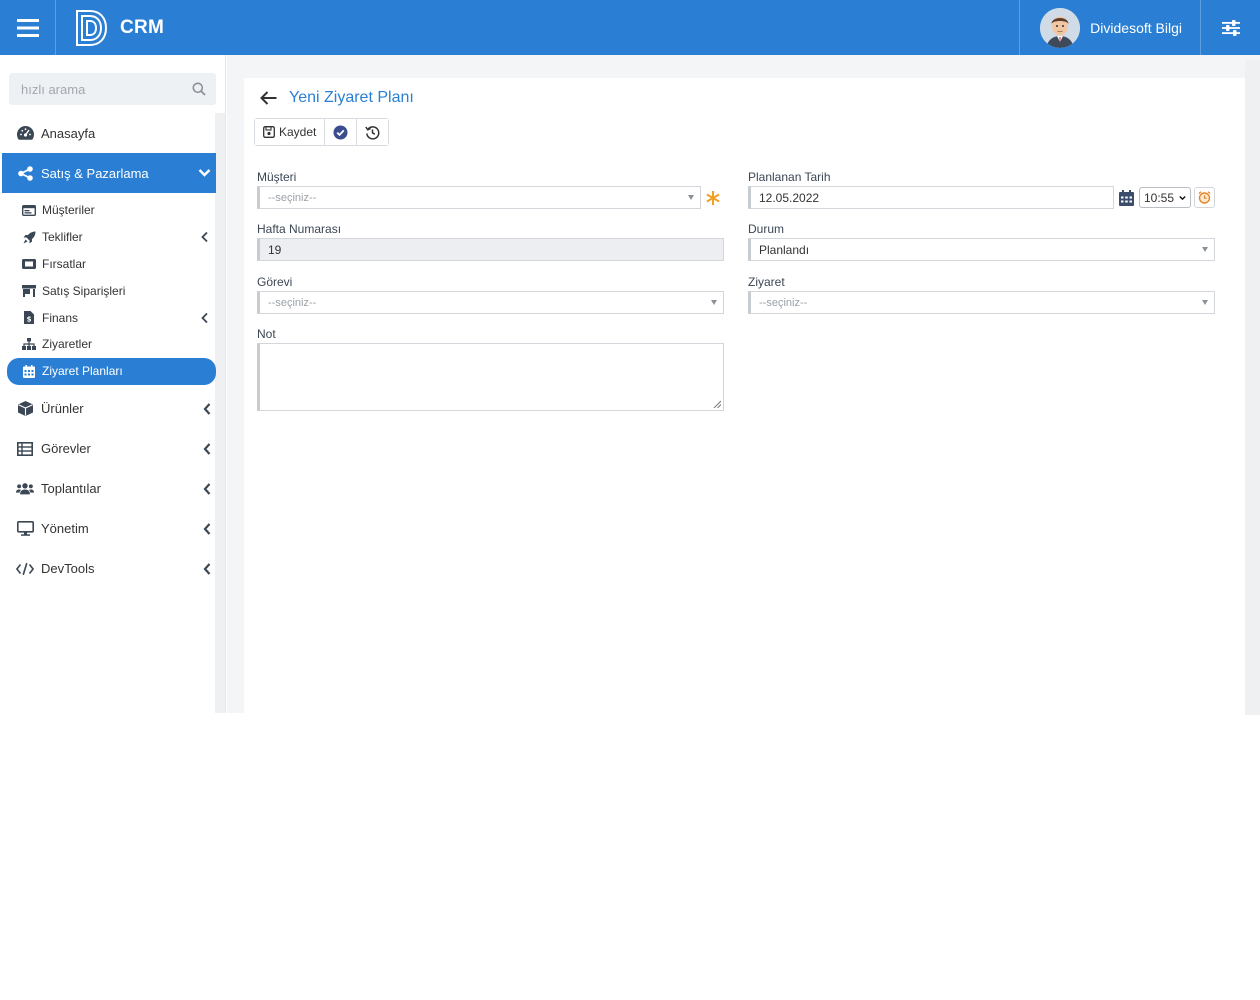 The height and width of the screenshot is (1000, 1260). Describe the element at coordinates (25, 448) in the screenshot. I see `table-list-icon` at that location.